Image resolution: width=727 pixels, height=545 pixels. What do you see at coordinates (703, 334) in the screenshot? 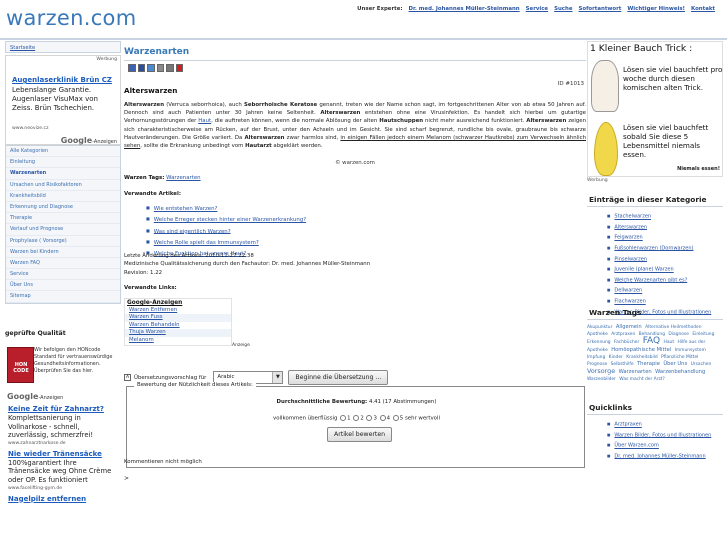
I see `tag-link: Einleitung` at bounding box center [703, 334].